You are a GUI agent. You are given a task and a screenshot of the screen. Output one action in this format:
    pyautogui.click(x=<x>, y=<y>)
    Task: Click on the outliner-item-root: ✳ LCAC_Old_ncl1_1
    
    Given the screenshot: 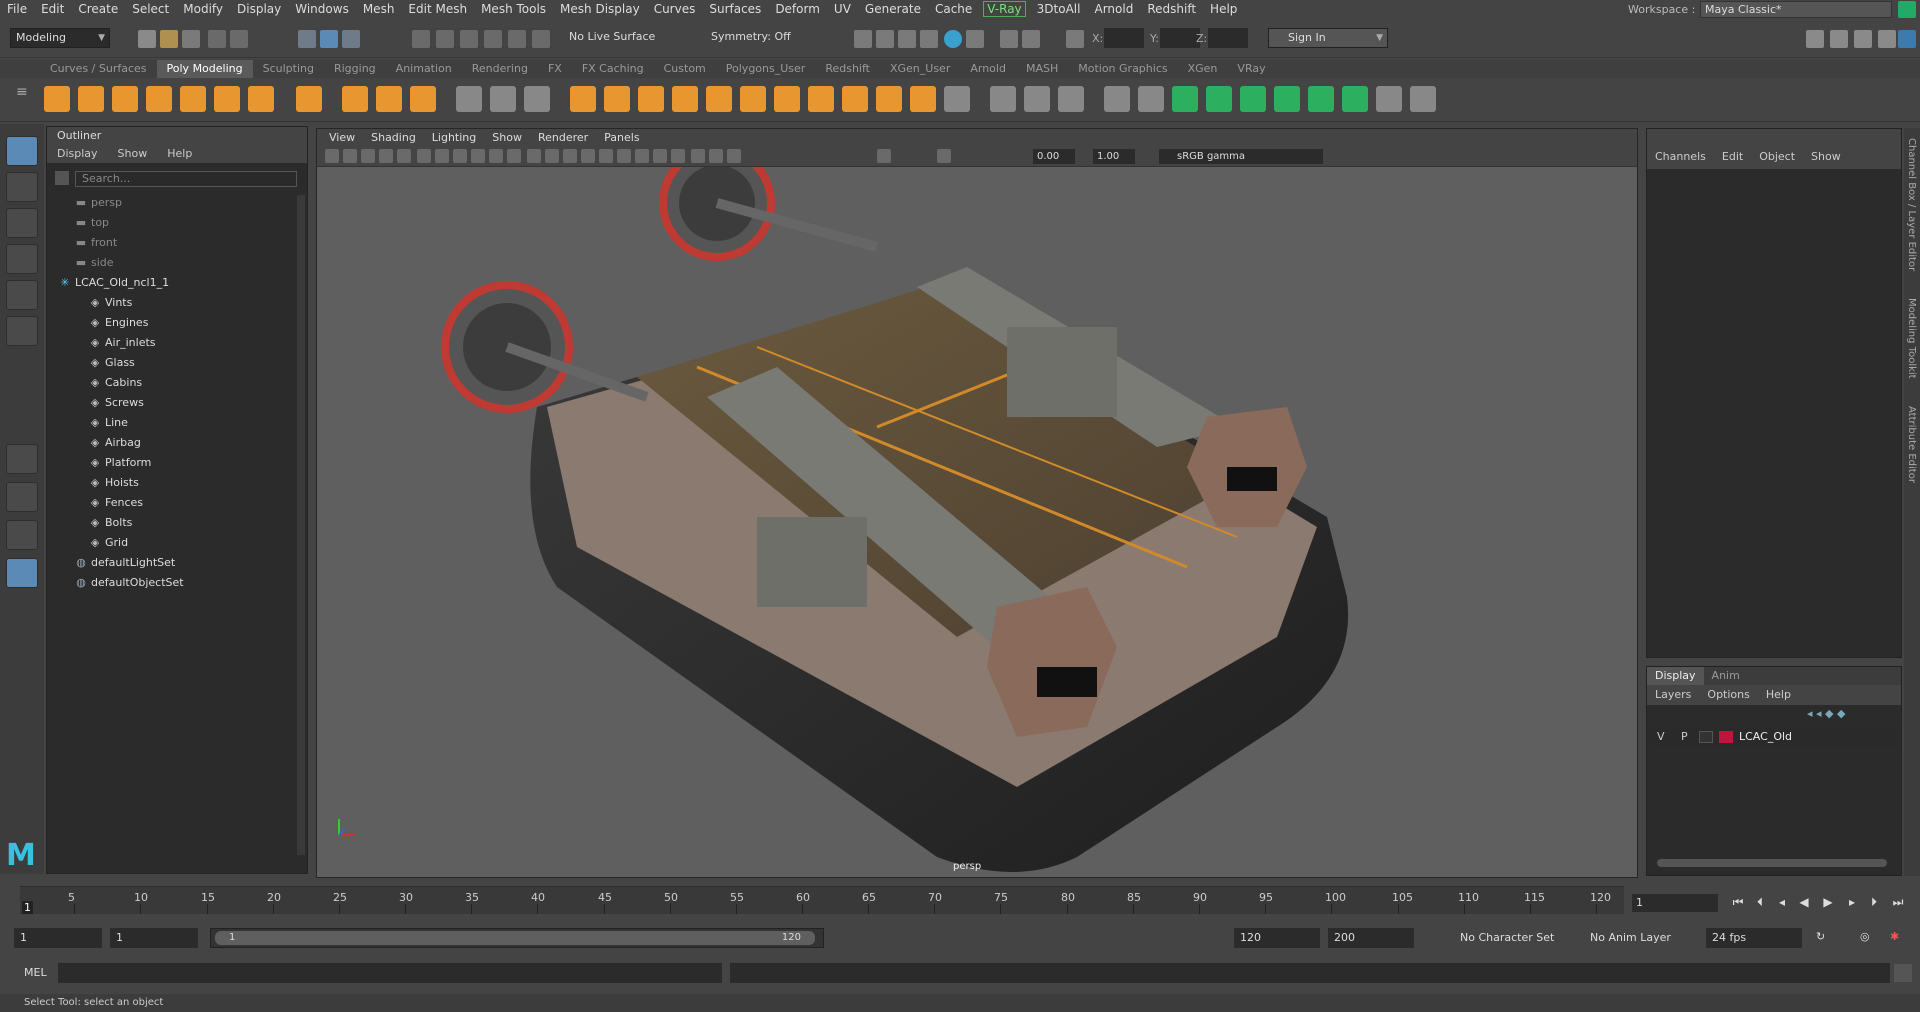 What is the action you would take?
    pyautogui.click(x=167, y=283)
    